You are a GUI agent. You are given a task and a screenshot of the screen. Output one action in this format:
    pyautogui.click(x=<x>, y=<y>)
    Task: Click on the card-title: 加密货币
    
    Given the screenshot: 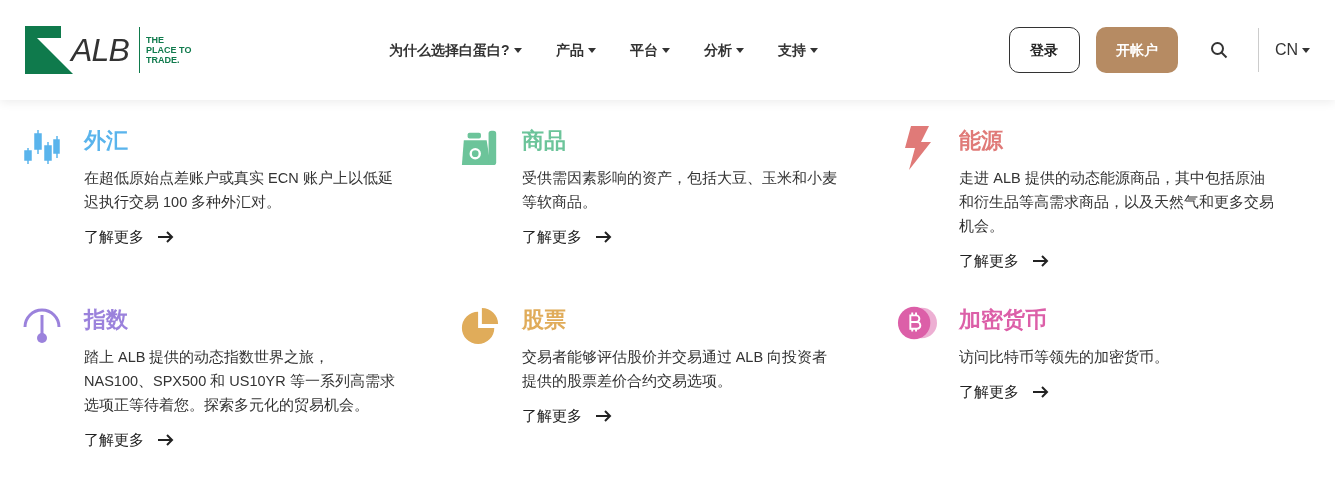 What is the action you would take?
    pyautogui.click(x=1004, y=319)
    